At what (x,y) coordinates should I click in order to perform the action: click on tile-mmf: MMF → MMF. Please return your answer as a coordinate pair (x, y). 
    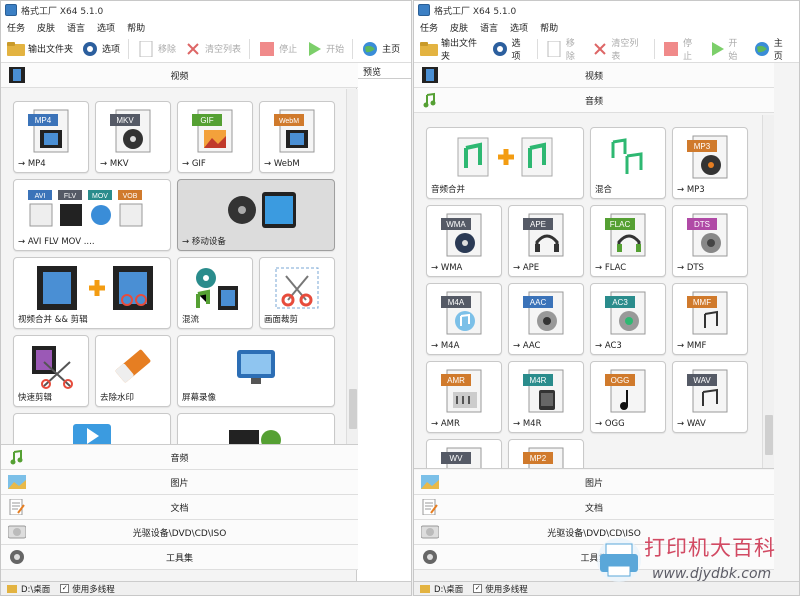
    Looking at the image, I should click on (710, 319).